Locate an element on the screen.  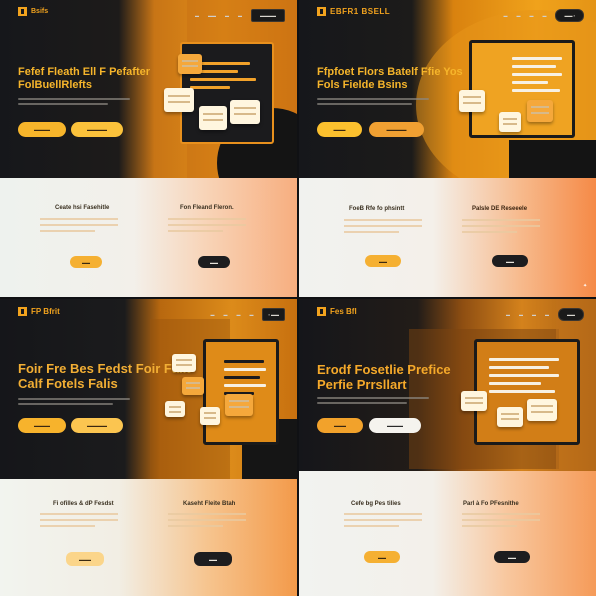
brand-logo: Bsifs is located at coordinates (33, 11).